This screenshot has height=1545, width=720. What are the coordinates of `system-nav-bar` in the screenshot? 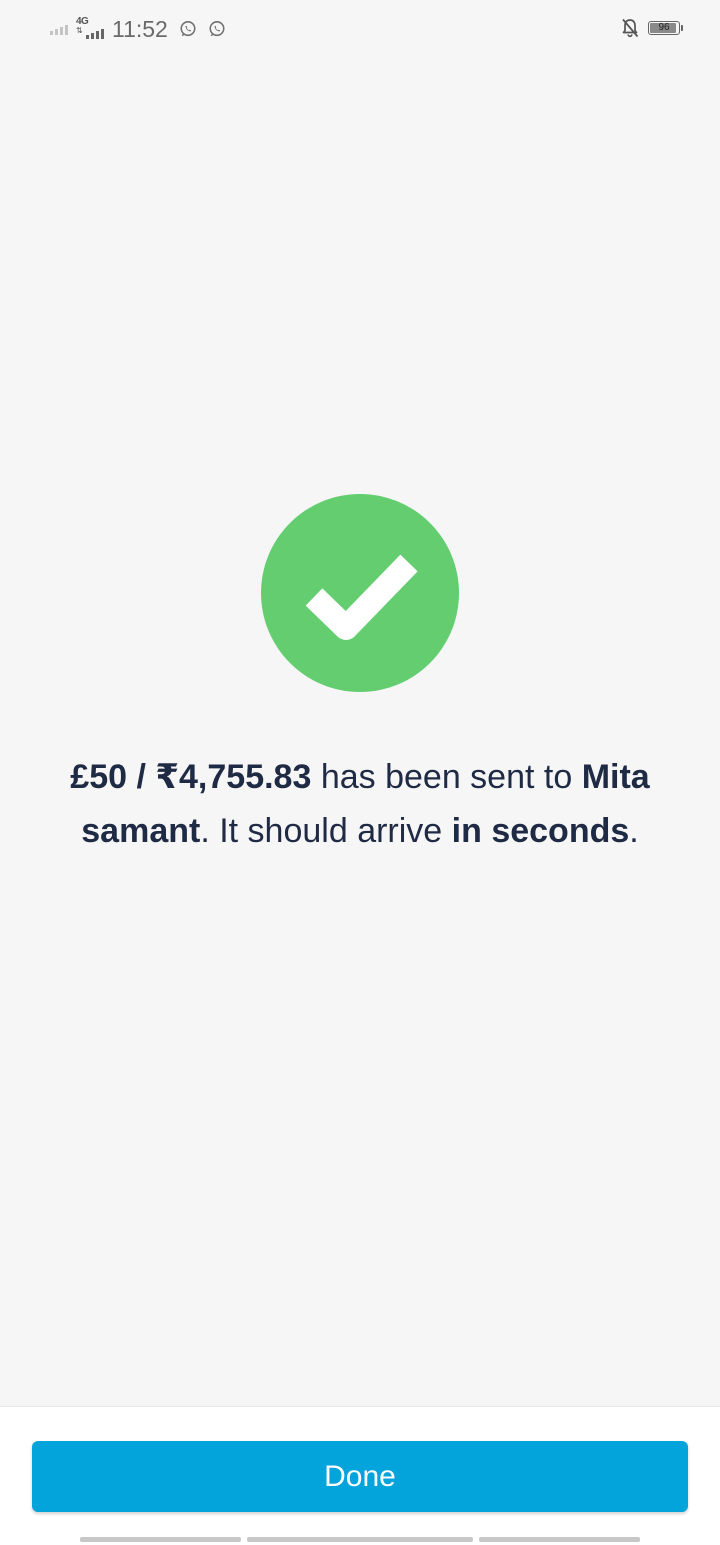 It's located at (360, 1539).